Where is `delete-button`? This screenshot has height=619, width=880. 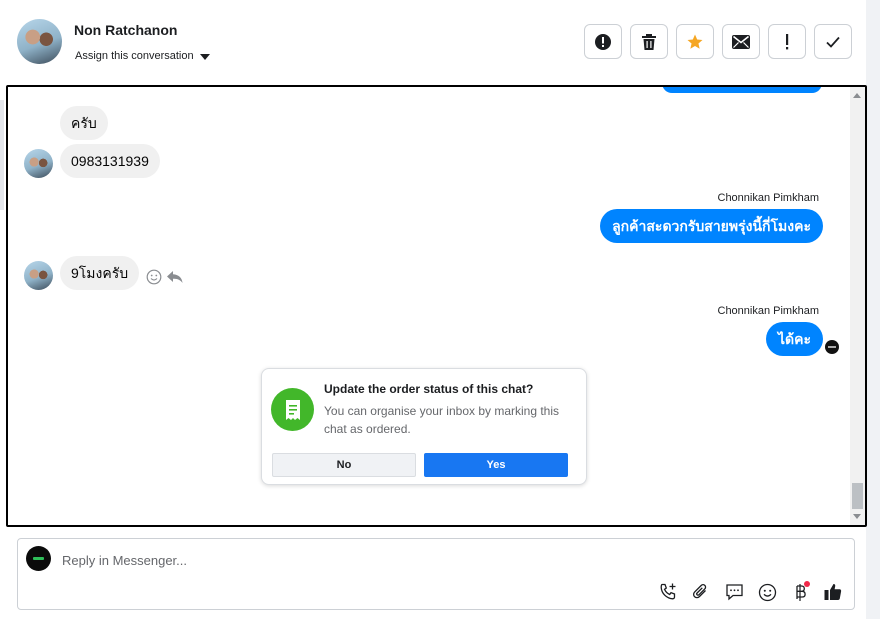 delete-button is located at coordinates (649, 41).